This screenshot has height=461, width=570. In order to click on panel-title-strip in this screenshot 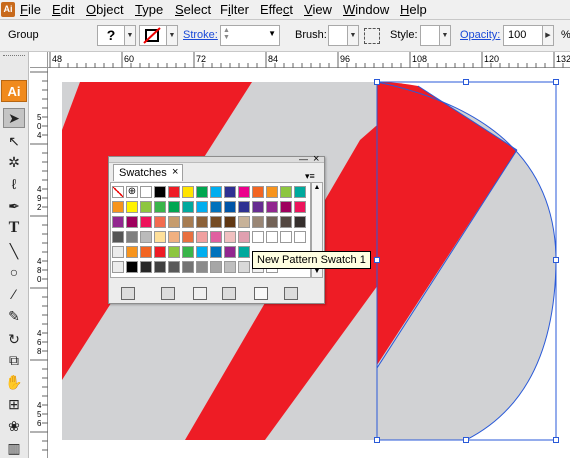, I will do `click(216, 160)`.